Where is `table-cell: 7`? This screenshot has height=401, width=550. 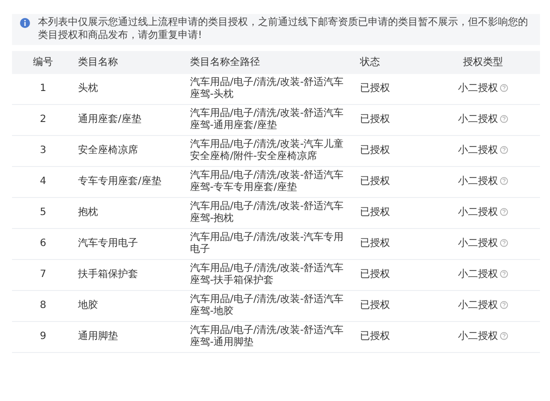 table-cell: 7 is located at coordinates (43, 274).